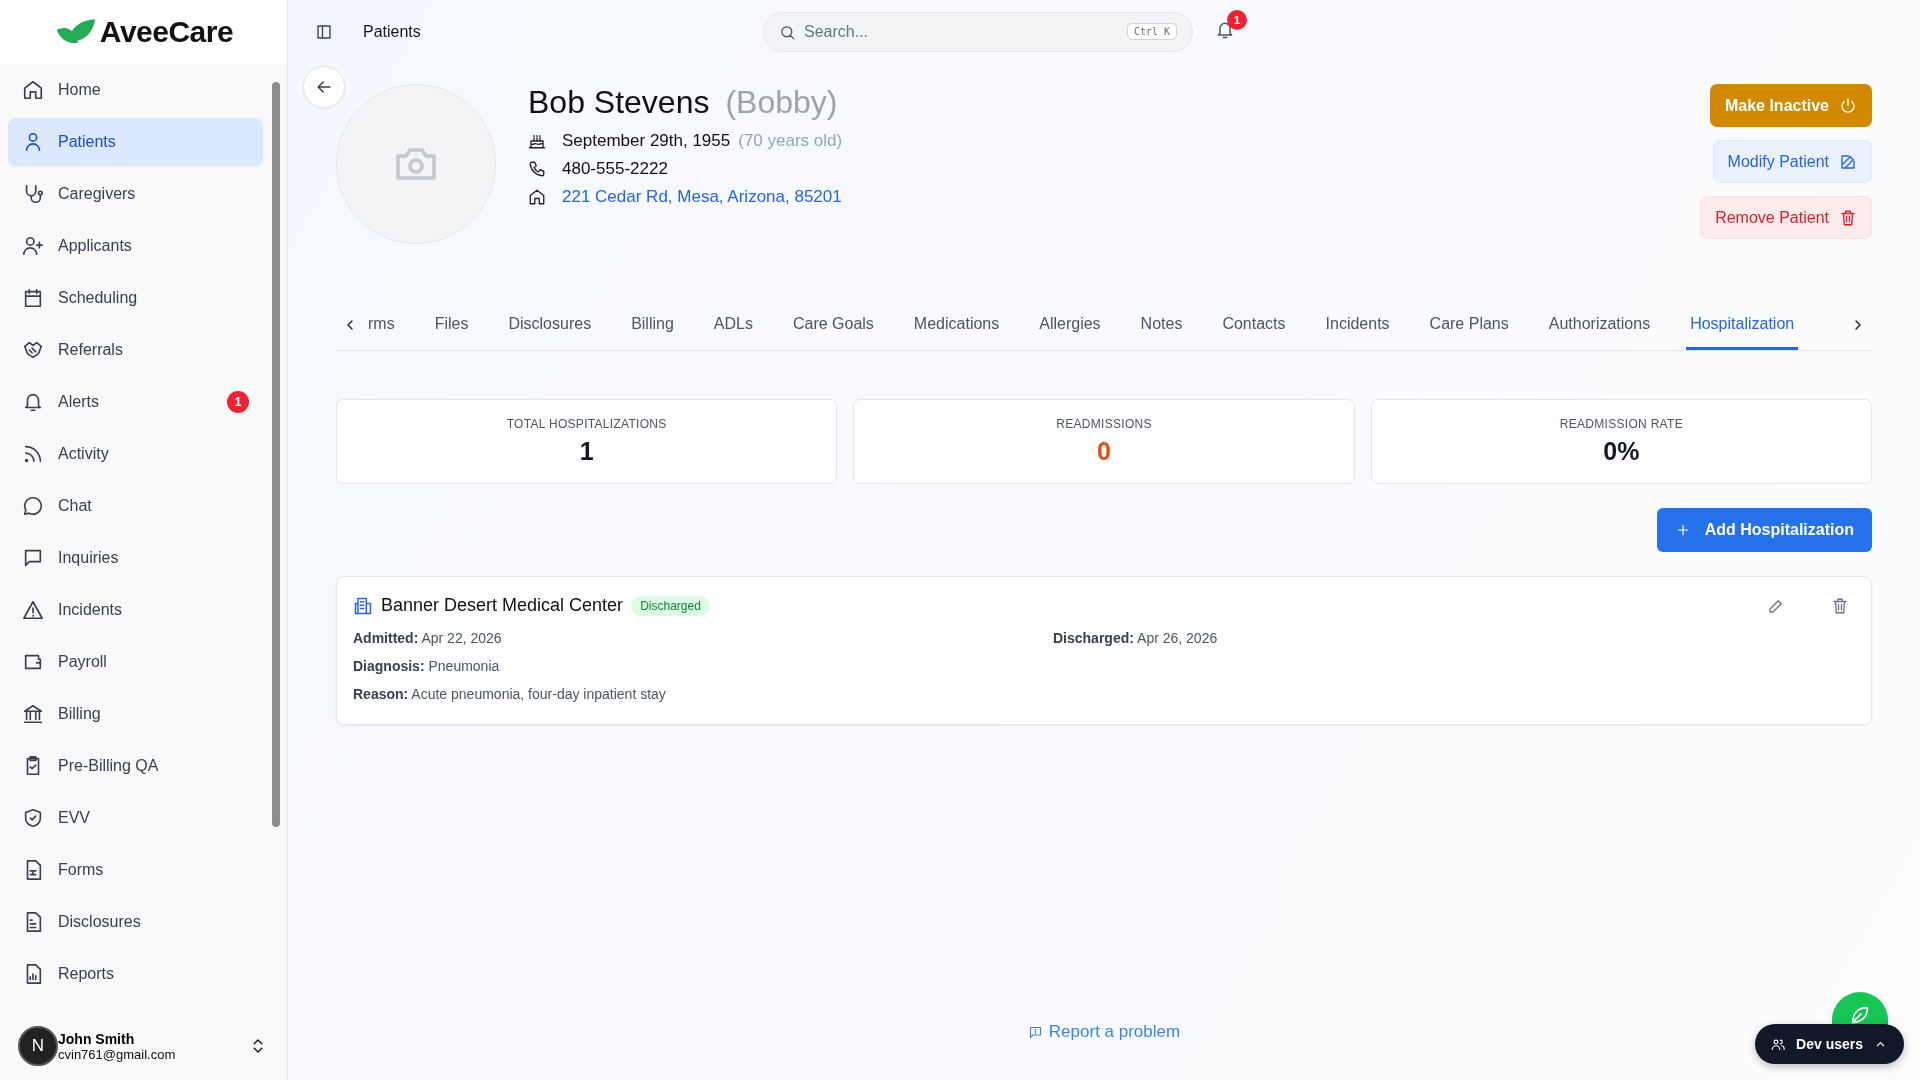  What do you see at coordinates (324, 32) in the screenshot?
I see `sidebar-toggle-icon` at bounding box center [324, 32].